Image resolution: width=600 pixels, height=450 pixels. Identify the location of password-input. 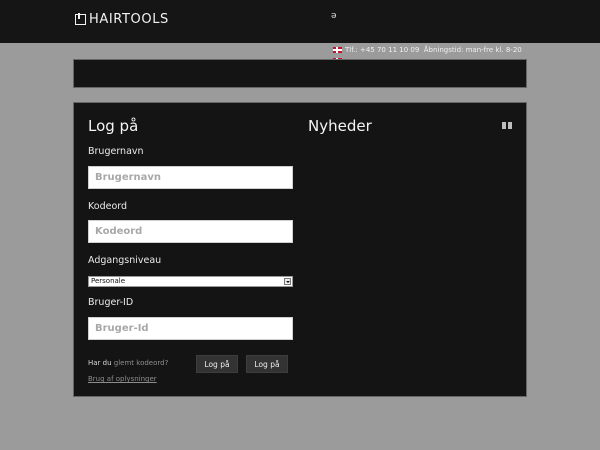
(190, 231).